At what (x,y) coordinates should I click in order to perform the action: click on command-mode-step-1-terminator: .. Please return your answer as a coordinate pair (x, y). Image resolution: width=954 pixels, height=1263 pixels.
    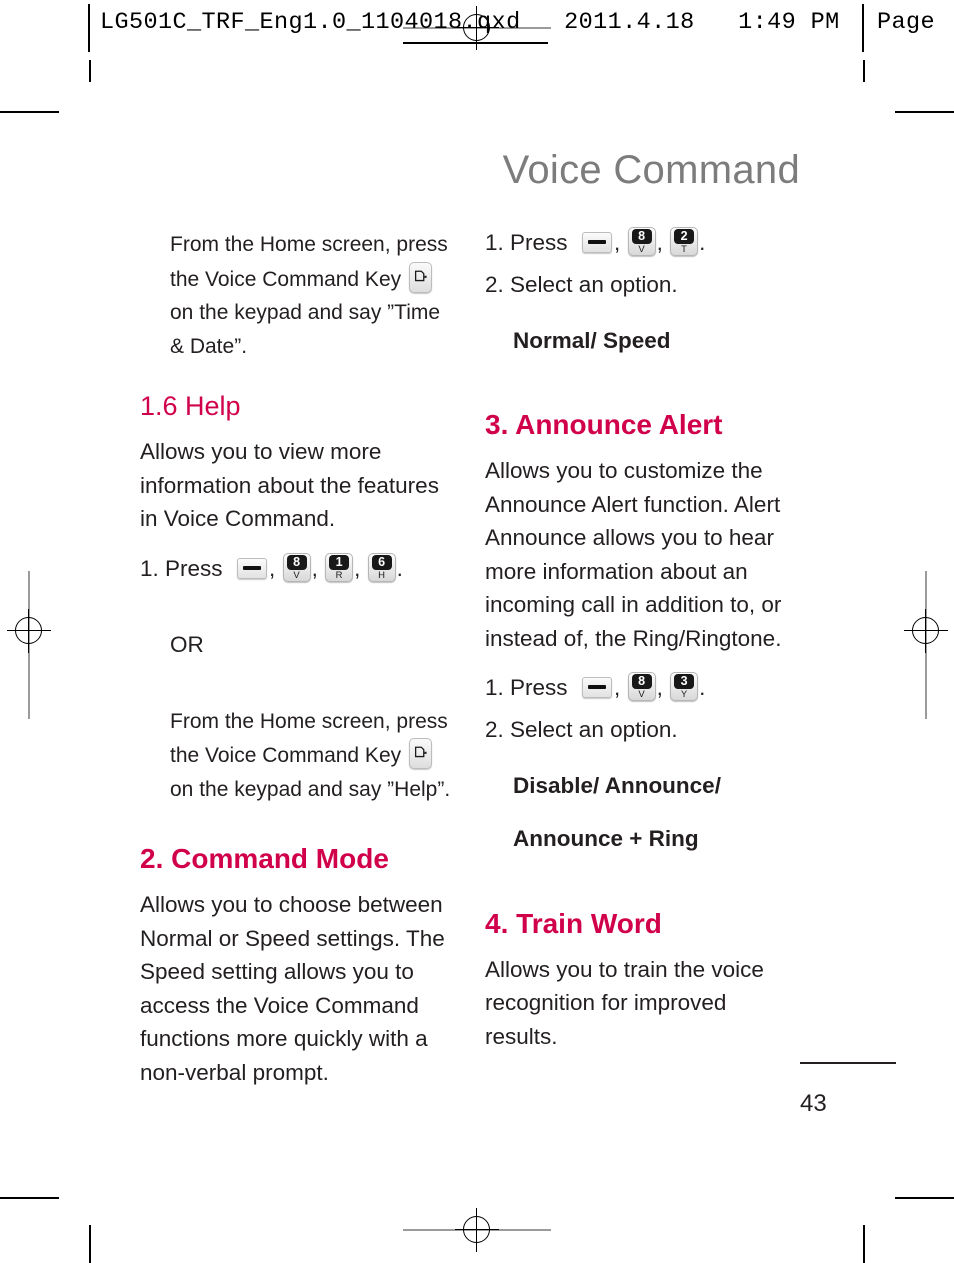
    Looking at the image, I should click on (702, 242).